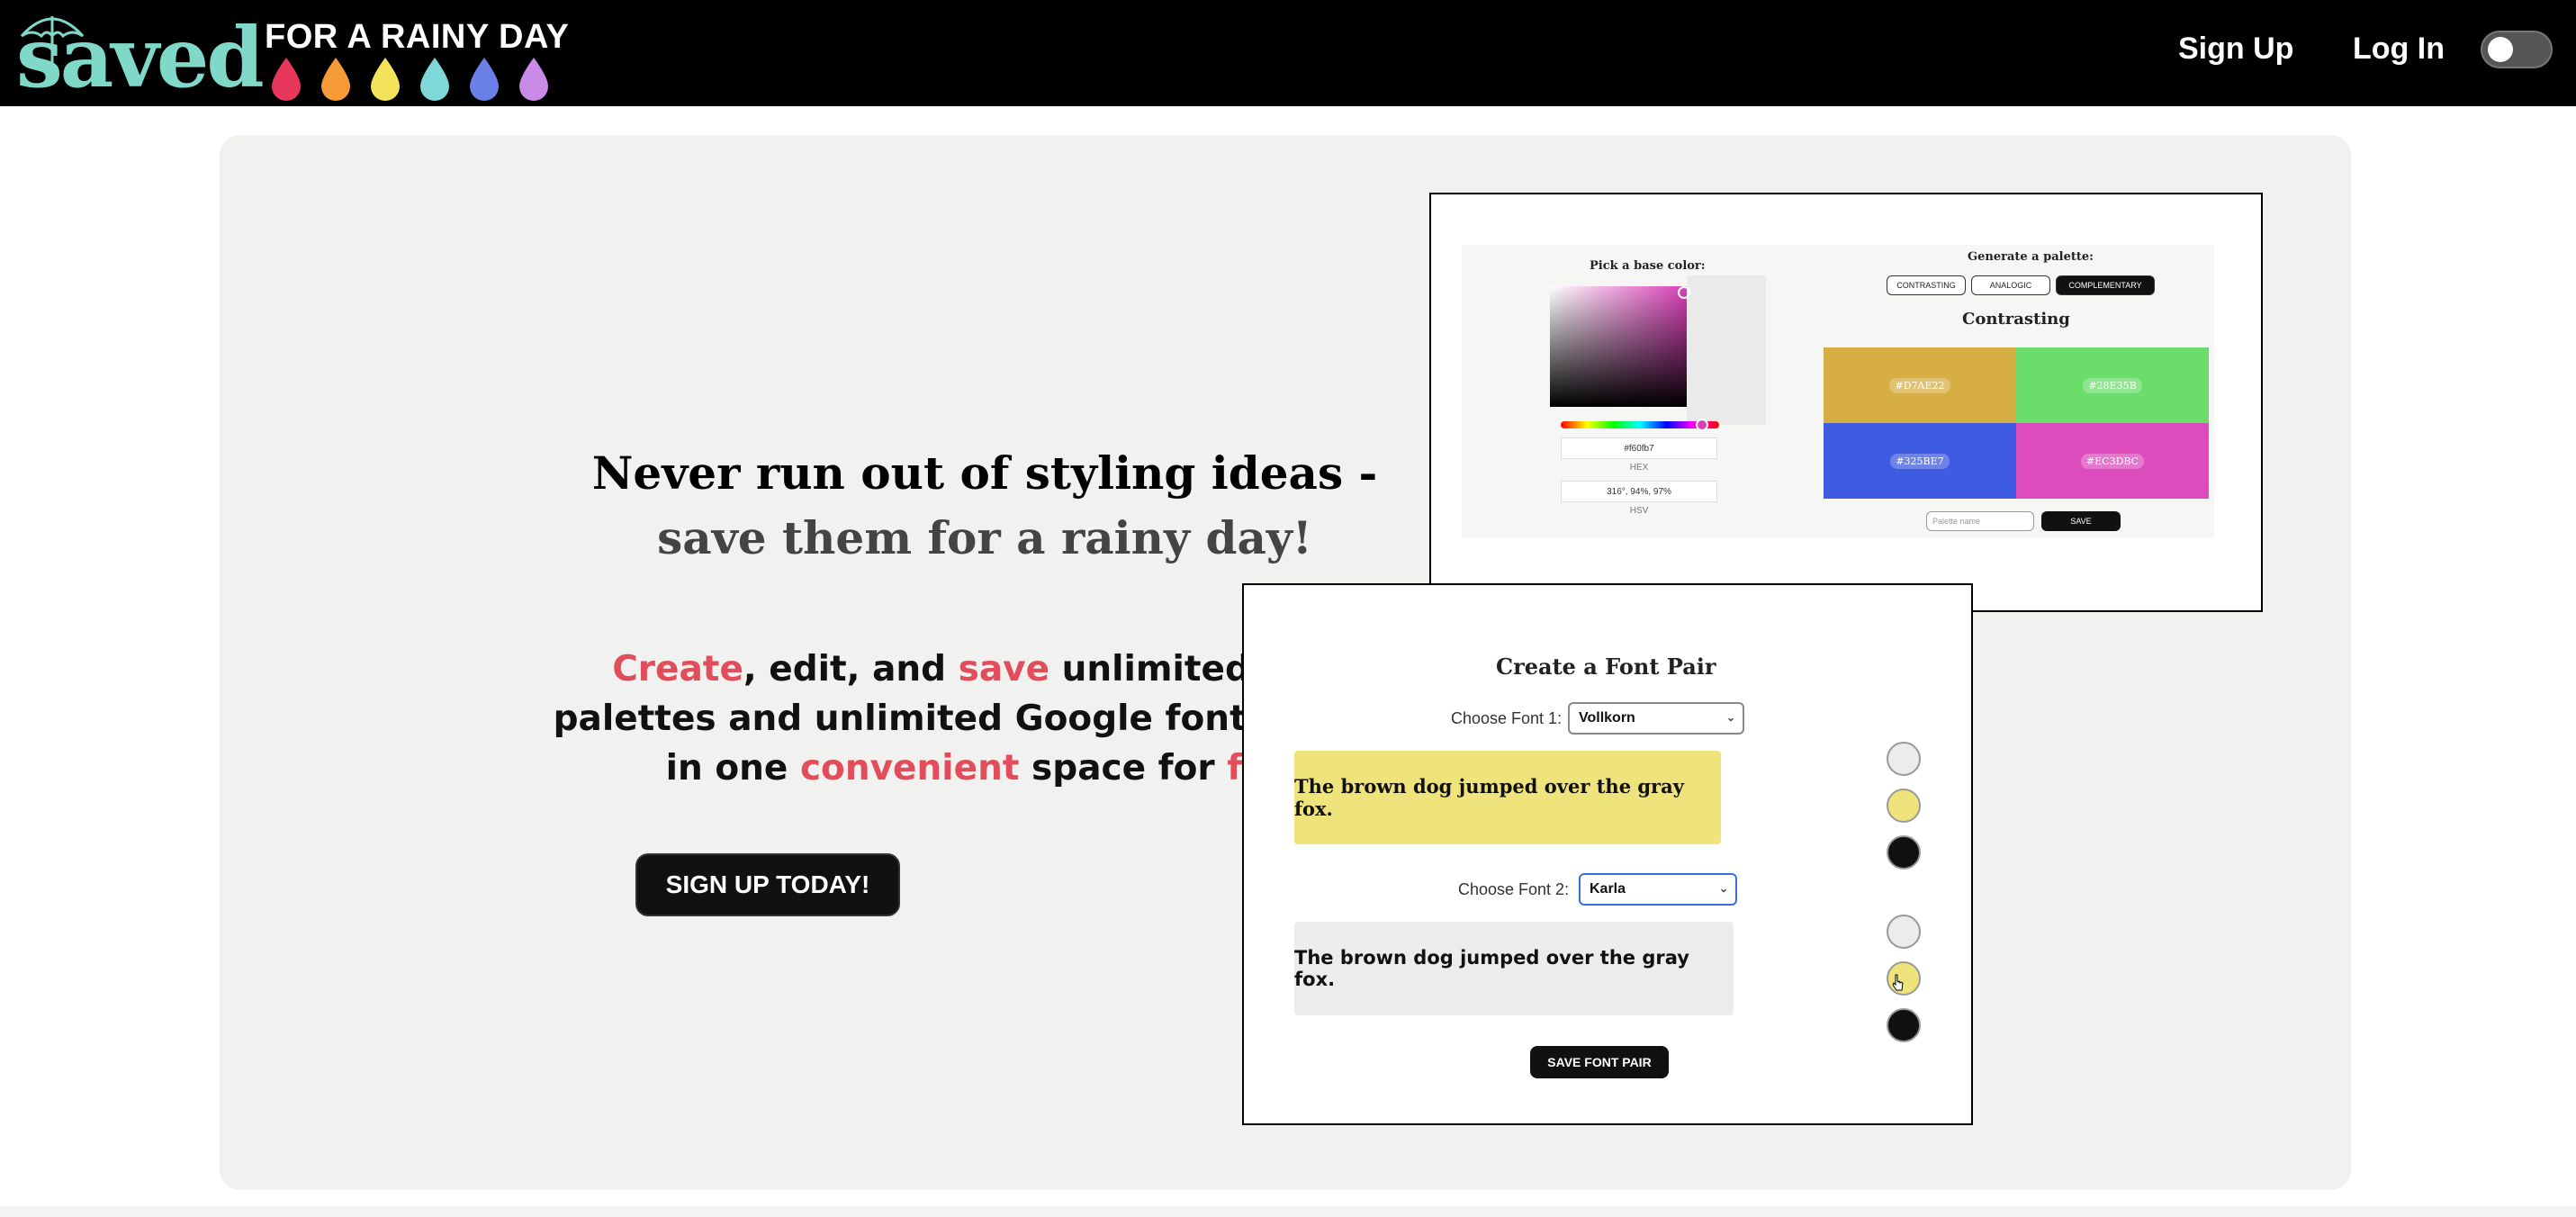  What do you see at coordinates (2399, 48) in the screenshot?
I see `nav-login-link: Log In` at bounding box center [2399, 48].